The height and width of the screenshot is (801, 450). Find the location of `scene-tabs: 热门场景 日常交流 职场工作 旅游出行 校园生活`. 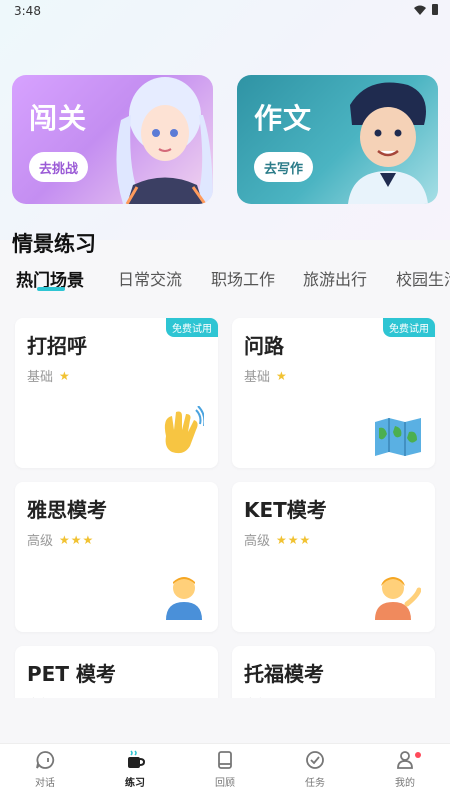

scene-tabs: 热门场景 日常交流 职场工作 旅游出行 校园生活 is located at coordinates (225, 281).